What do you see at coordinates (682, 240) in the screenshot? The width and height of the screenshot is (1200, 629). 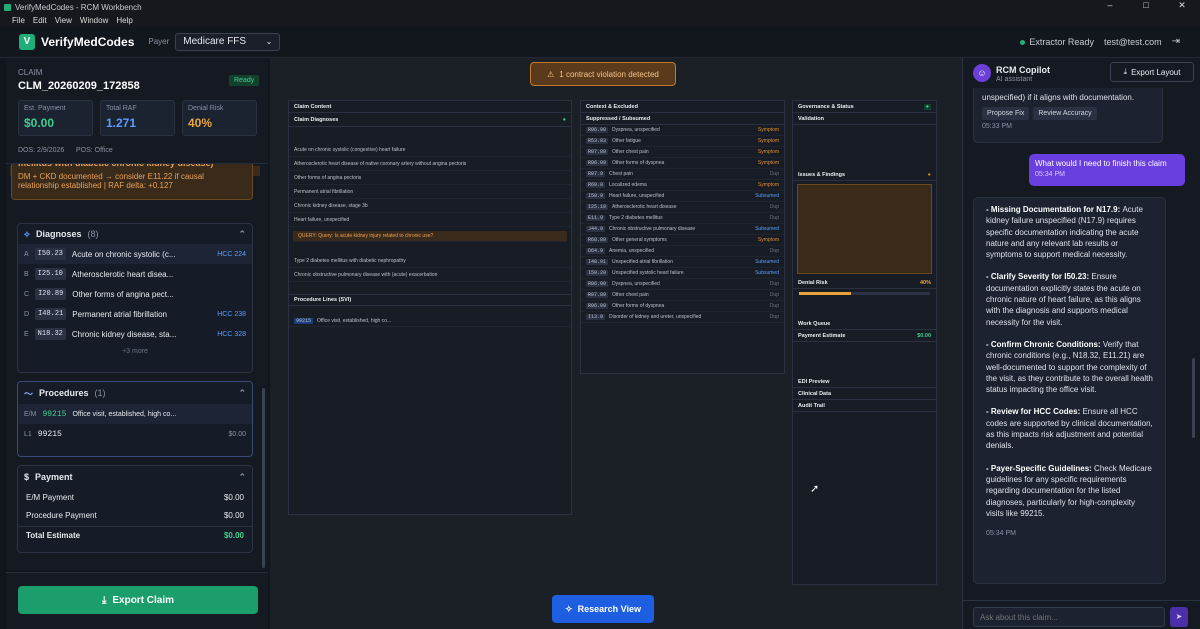 I see `context-row: R68.89 Other general symptoms Symptom` at bounding box center [682, 240].